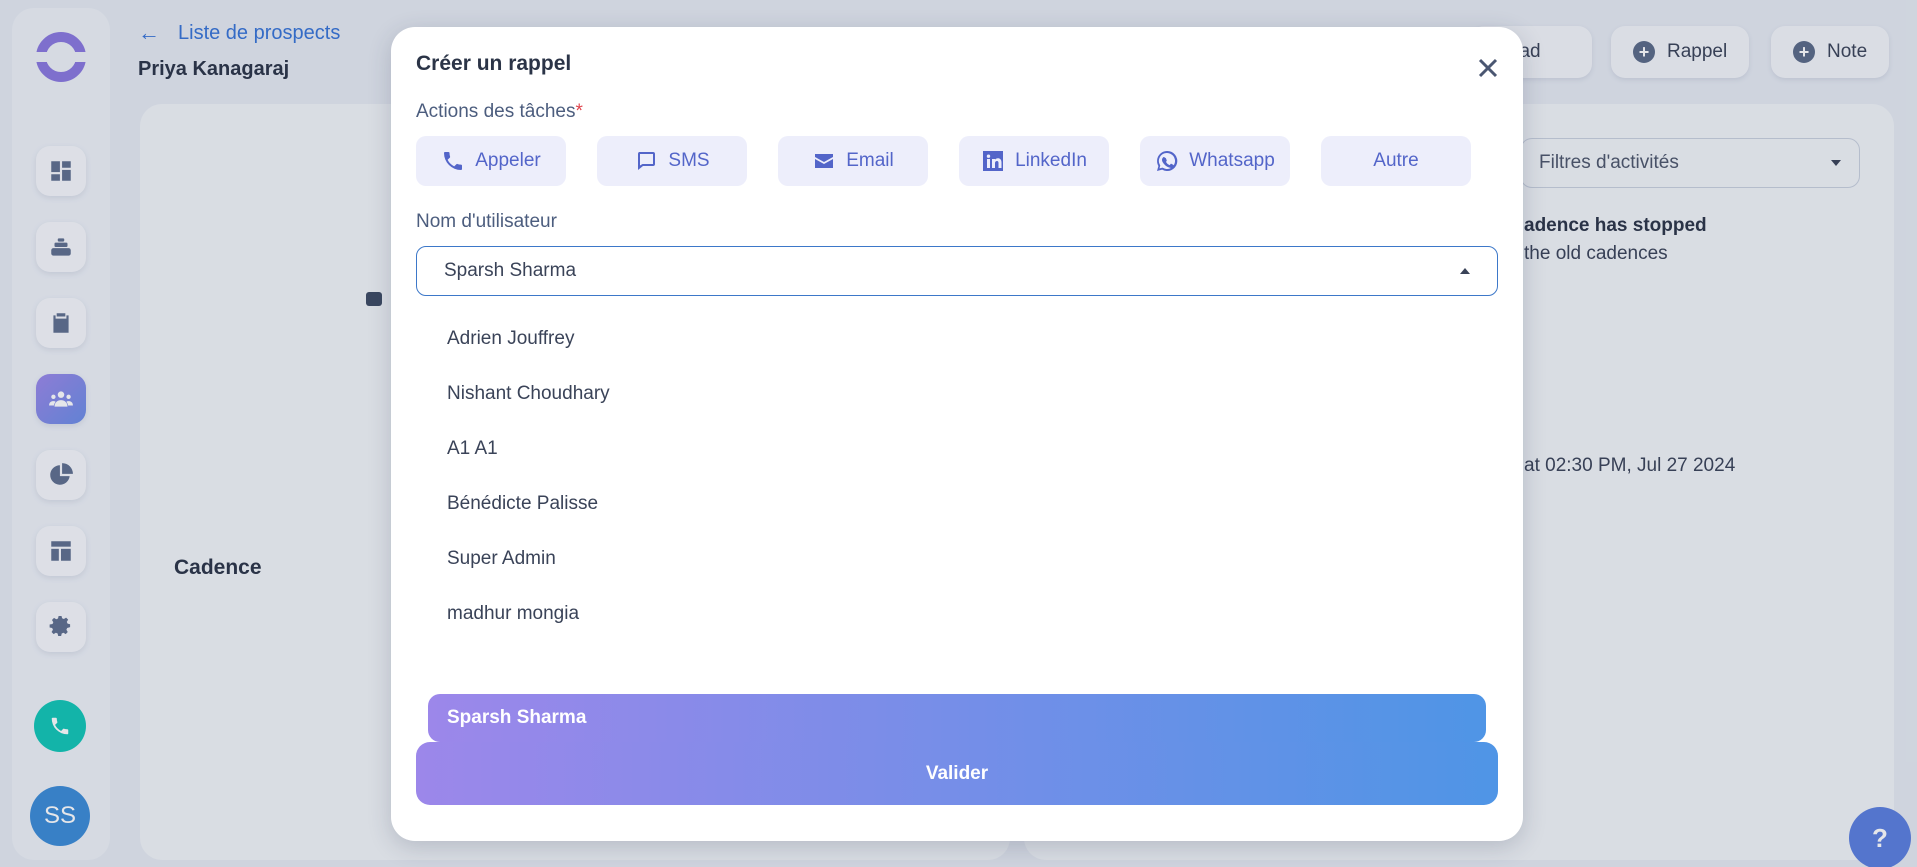 This screenshot has height=867, width=1917. What do you see at coordinates (494, 63) in the screenshot?
I see `modal-title: Créer un rappel` at bounding box center [494, 63].